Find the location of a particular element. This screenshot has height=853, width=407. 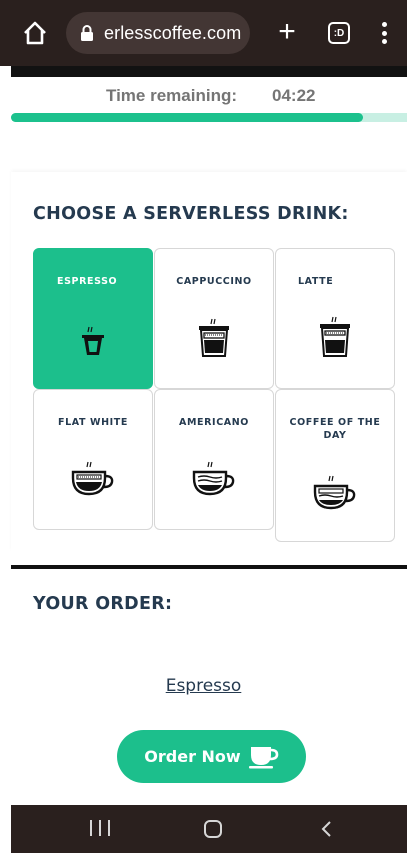

order-now-label: Order Now is located at coordinates (192, 756).